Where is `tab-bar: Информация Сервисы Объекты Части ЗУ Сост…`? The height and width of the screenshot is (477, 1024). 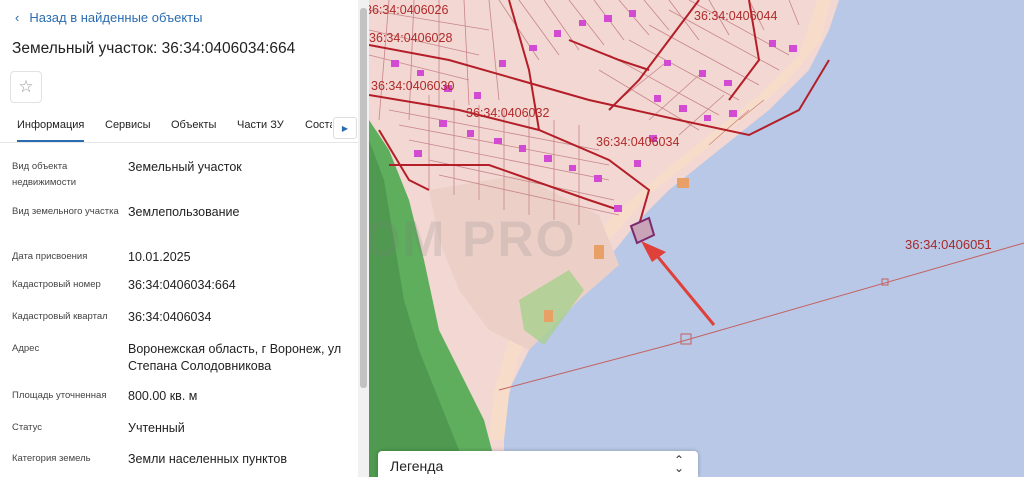 tab-bar: Информация Сервисы Объекты Части ЗУ Сост… is located at coordinates (179, 127).